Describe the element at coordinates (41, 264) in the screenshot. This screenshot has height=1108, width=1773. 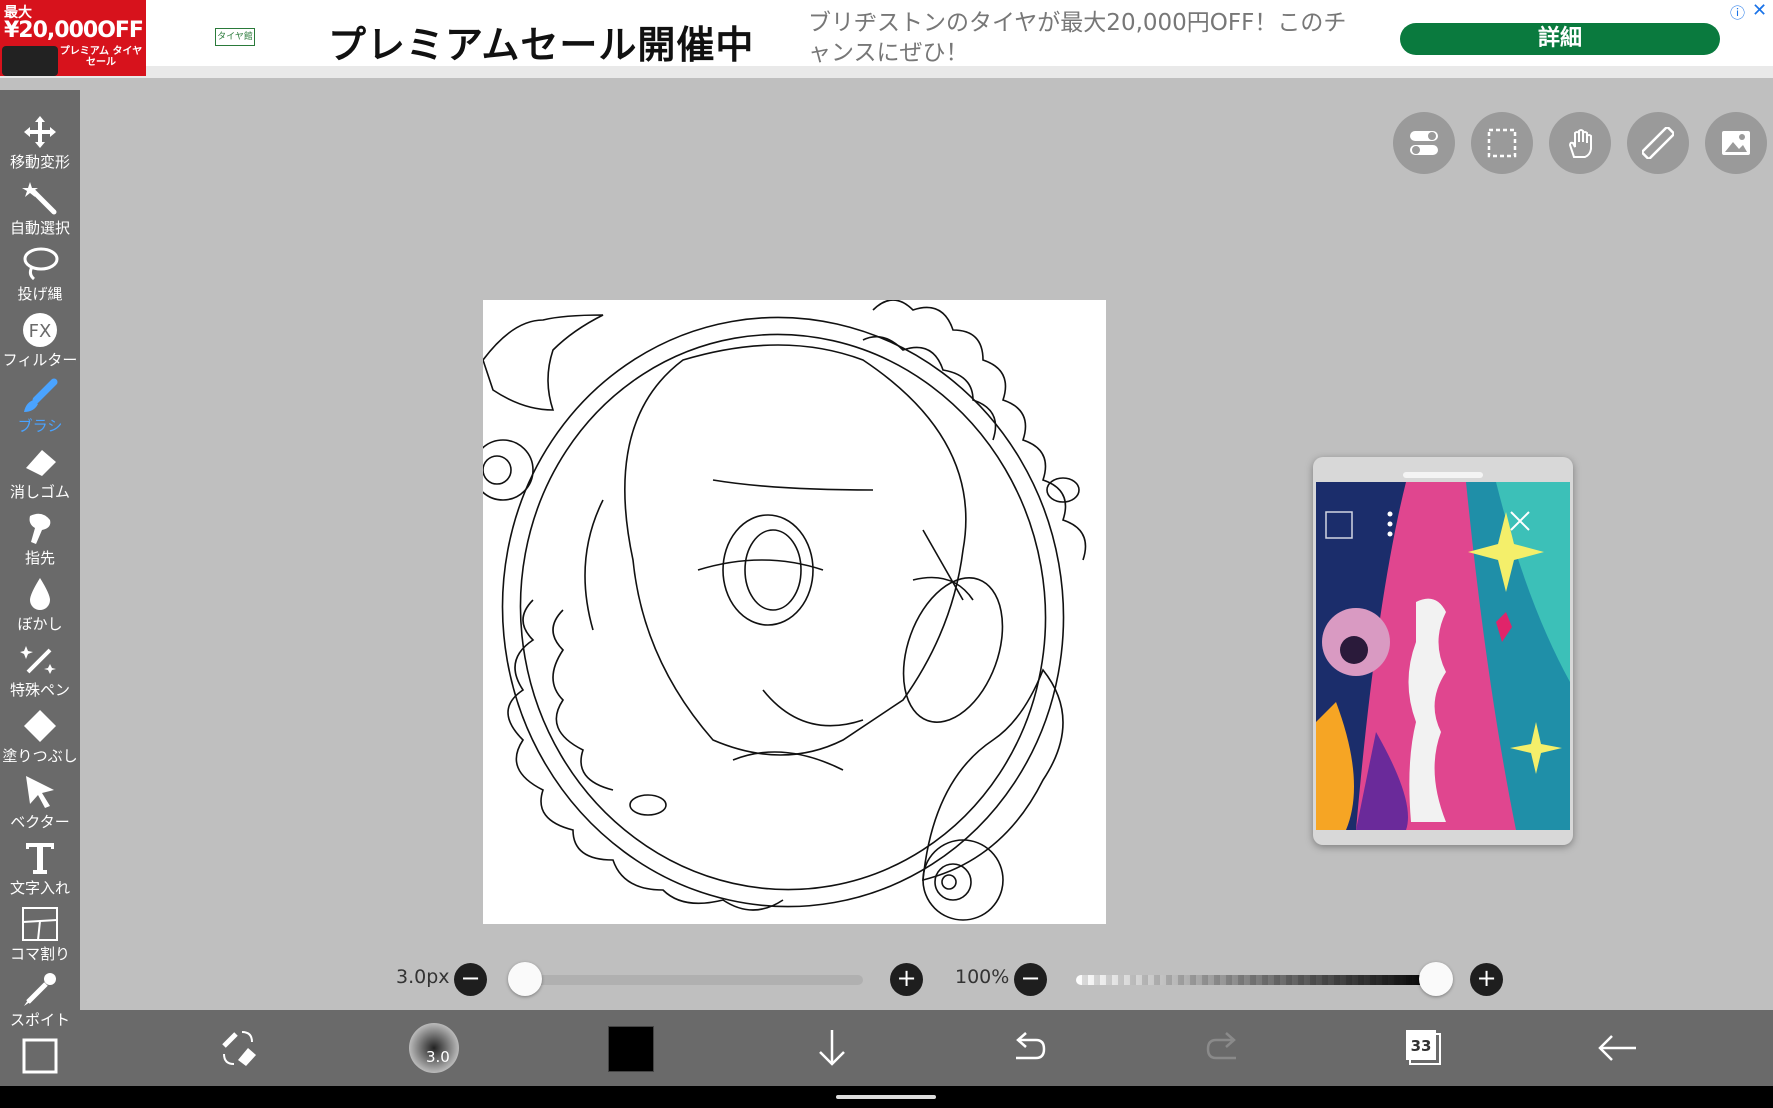
I see `lasso-icon` at that location.